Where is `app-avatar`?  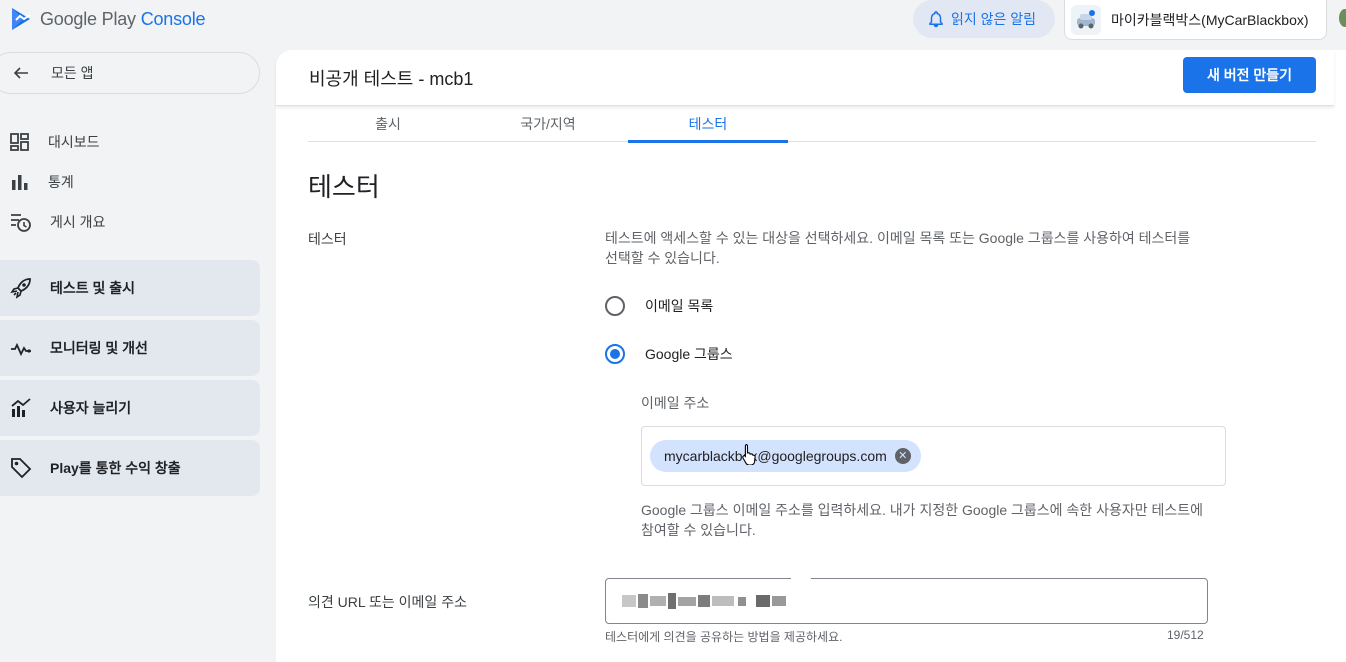
app-avatar is located at coordinates (1086, 19).